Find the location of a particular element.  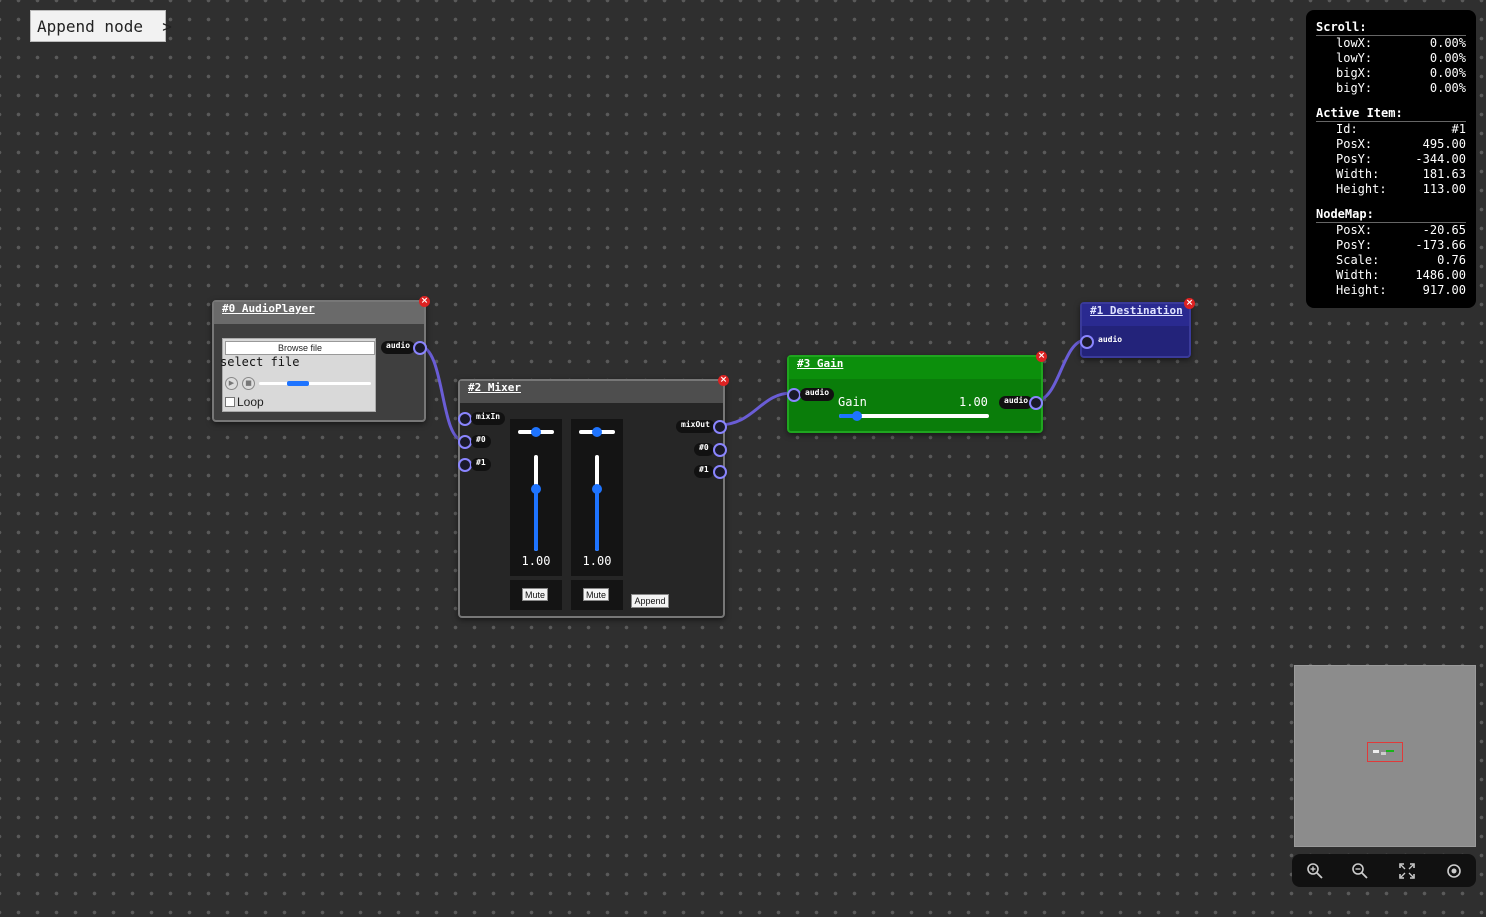

play-icon: ▶ is located at coordinates (231, 383).